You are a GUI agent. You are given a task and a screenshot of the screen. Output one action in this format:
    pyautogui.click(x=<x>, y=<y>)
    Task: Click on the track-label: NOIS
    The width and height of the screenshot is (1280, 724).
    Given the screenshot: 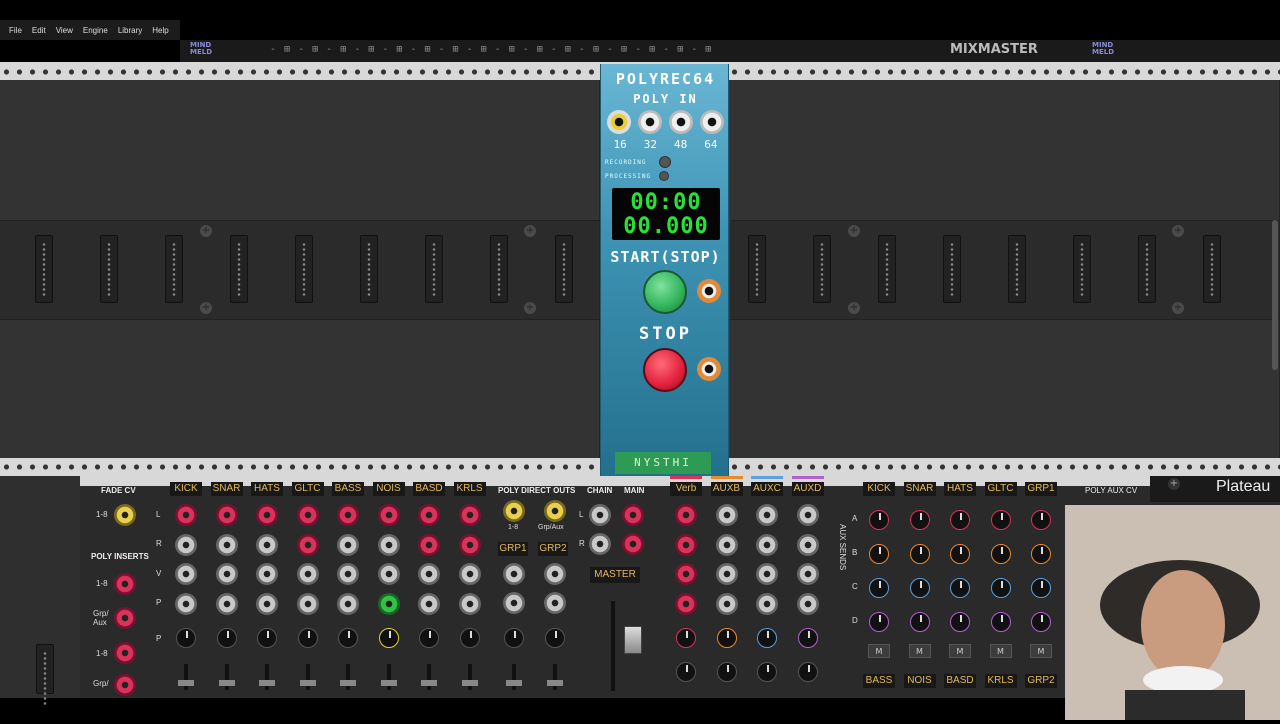 What is the action you would take?
    pyautogui.click(x=388, y=489)
    